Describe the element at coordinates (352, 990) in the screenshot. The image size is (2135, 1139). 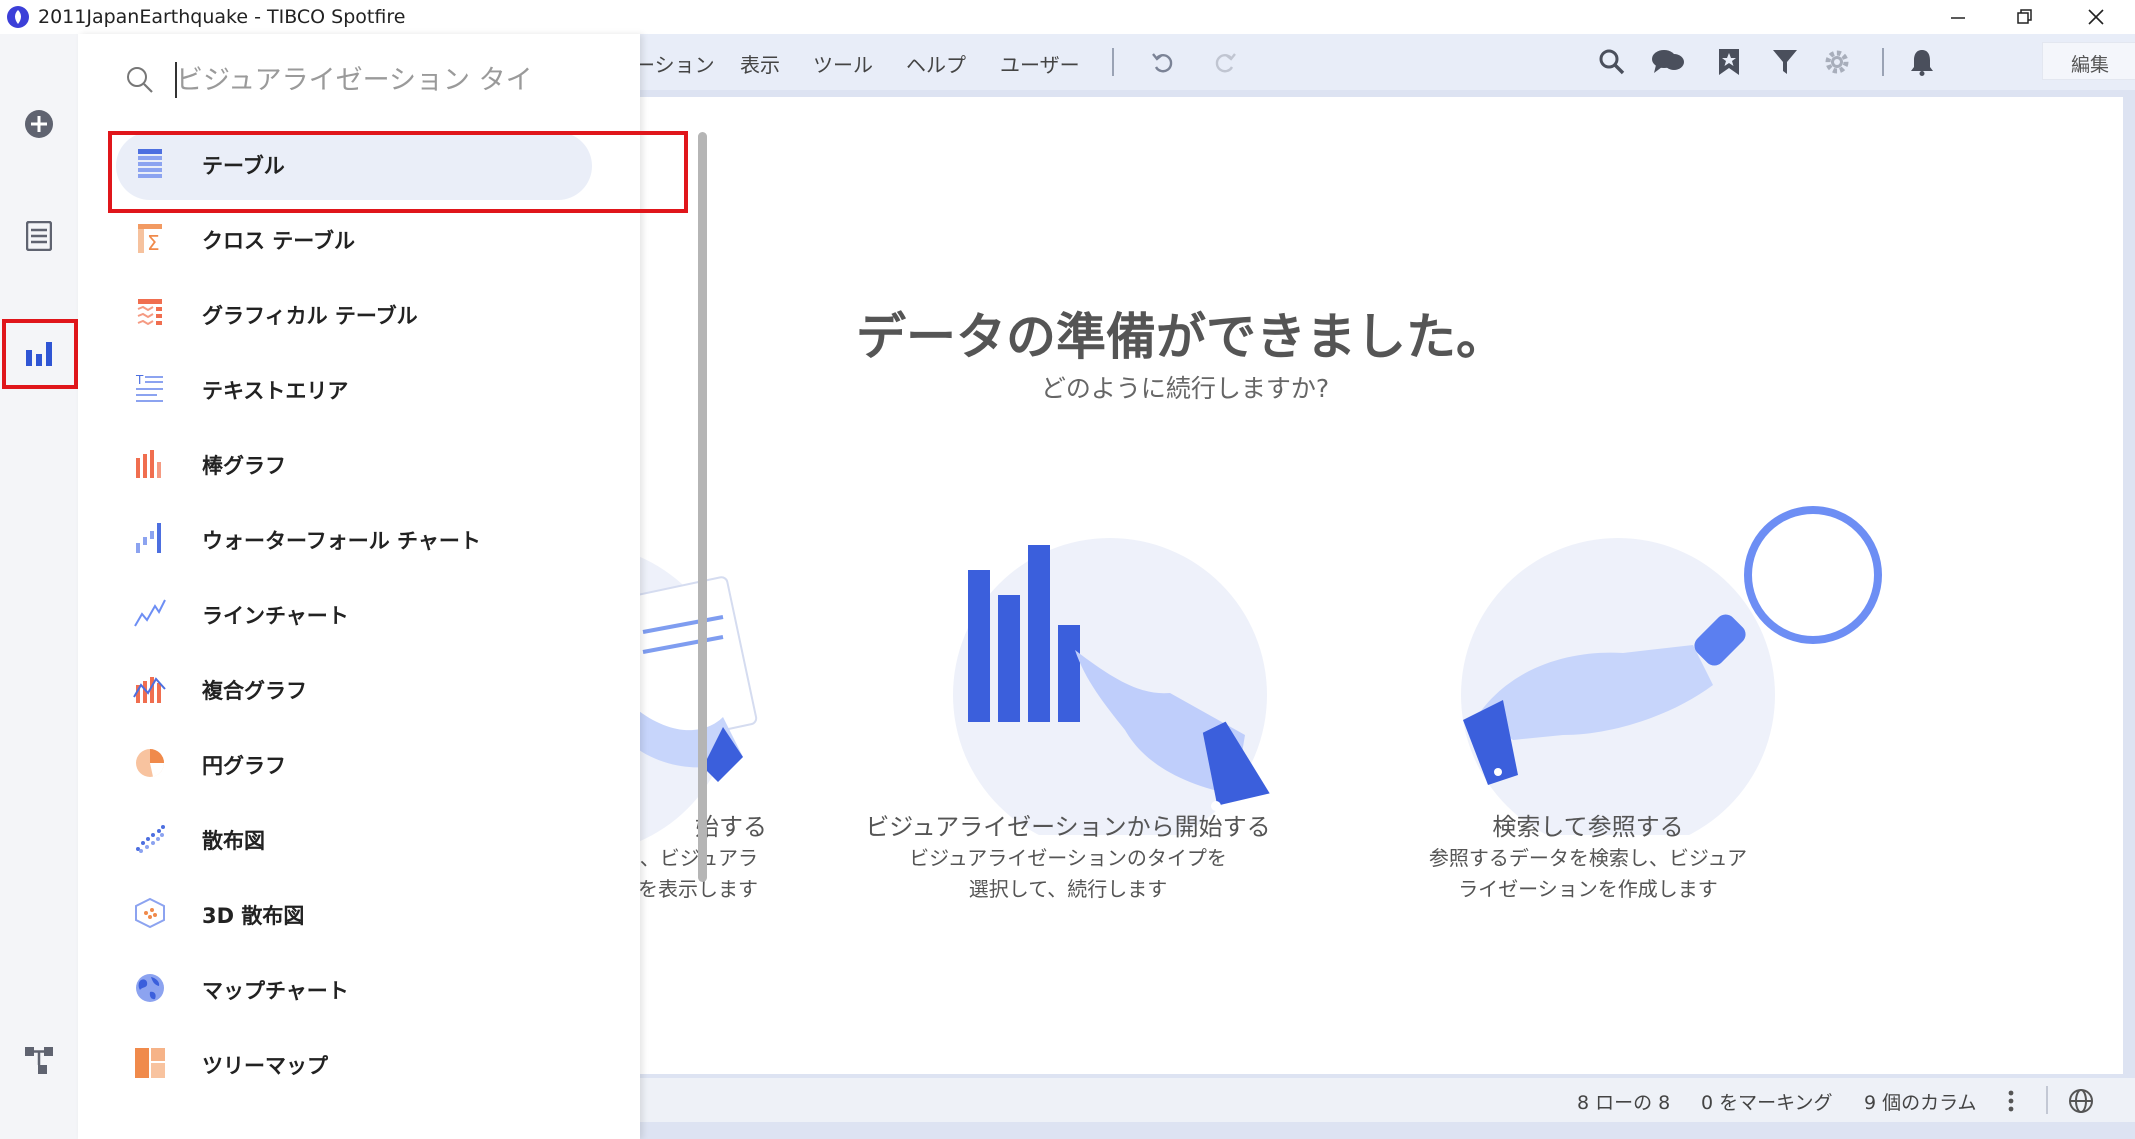
I see `vis-item-map-chart: マップチャート` at that location.